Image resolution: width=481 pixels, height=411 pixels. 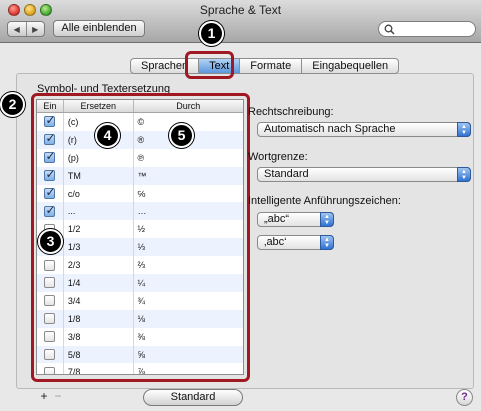 I want to click on with-cell: ℗, so click(x=188, y=158).